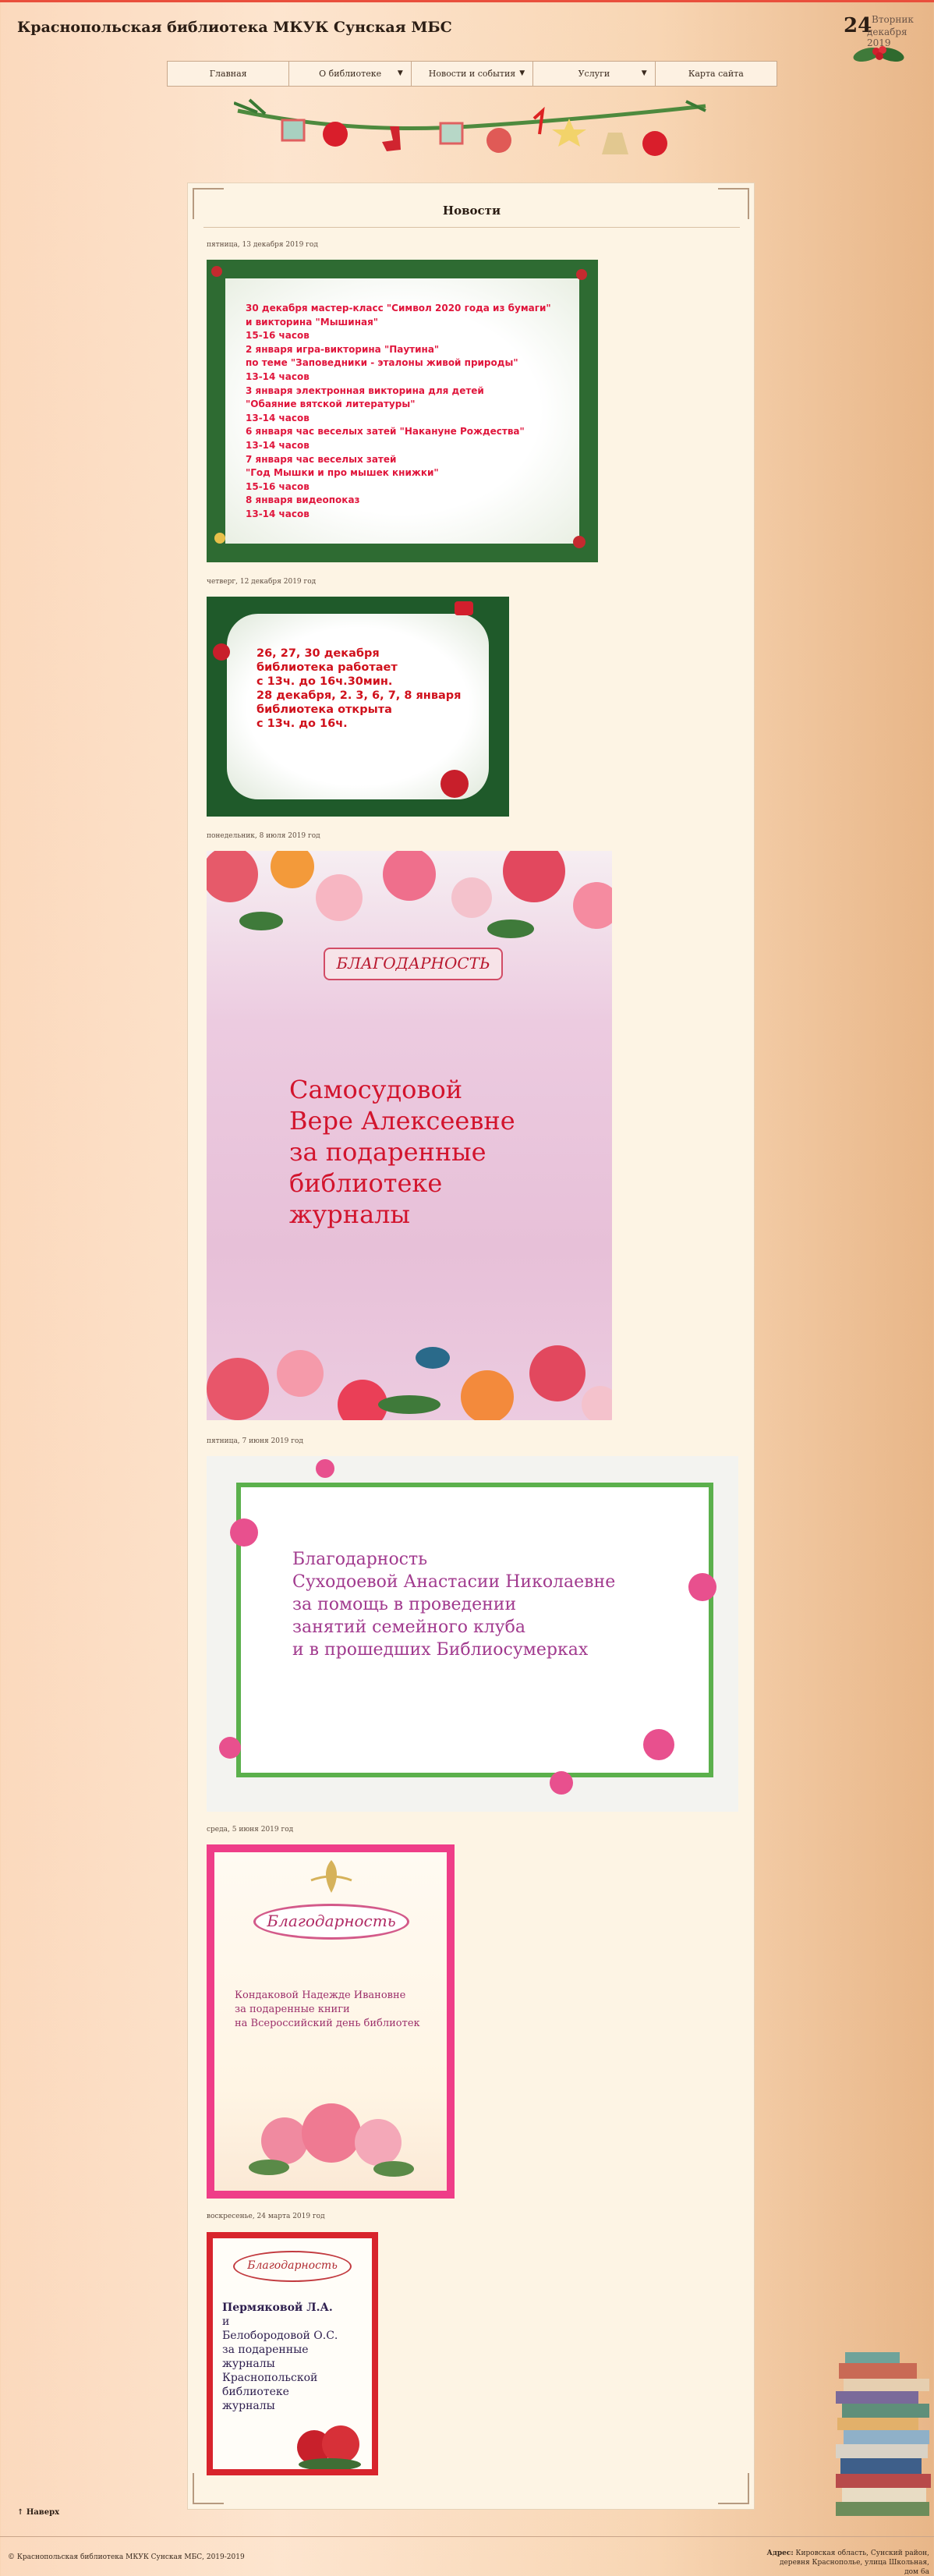 The width and height of the screenshot is (934, 2576). I want to click on nav-item-label: О библиотеке, so click(350, 74).